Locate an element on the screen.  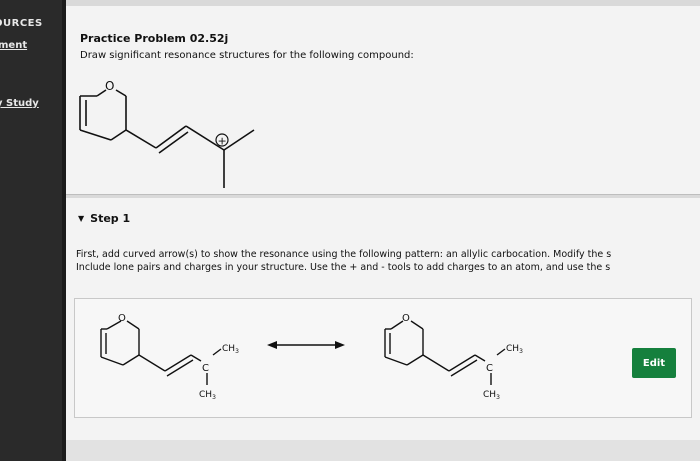
resonance-arrow-icon is located at coordinates (306, 345).